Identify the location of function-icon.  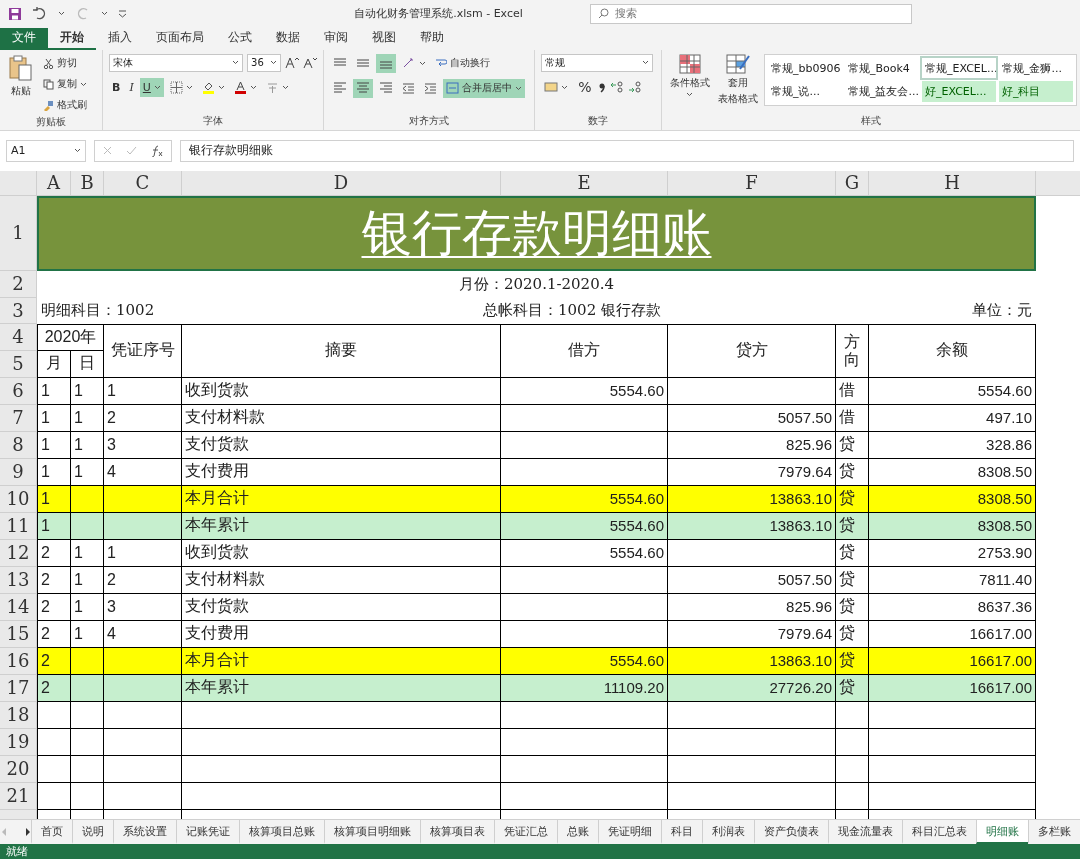
(157, 150).